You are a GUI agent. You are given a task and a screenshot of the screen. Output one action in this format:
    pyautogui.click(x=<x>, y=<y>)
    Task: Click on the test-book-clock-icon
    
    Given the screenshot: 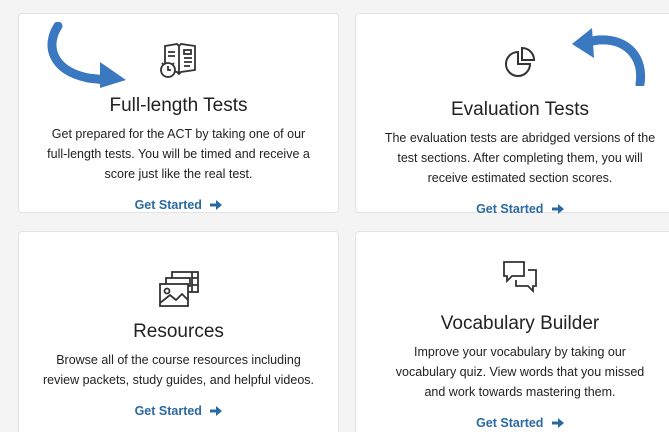 What is the action you would take?
    pyautogui.click(x=177, y=60)
    